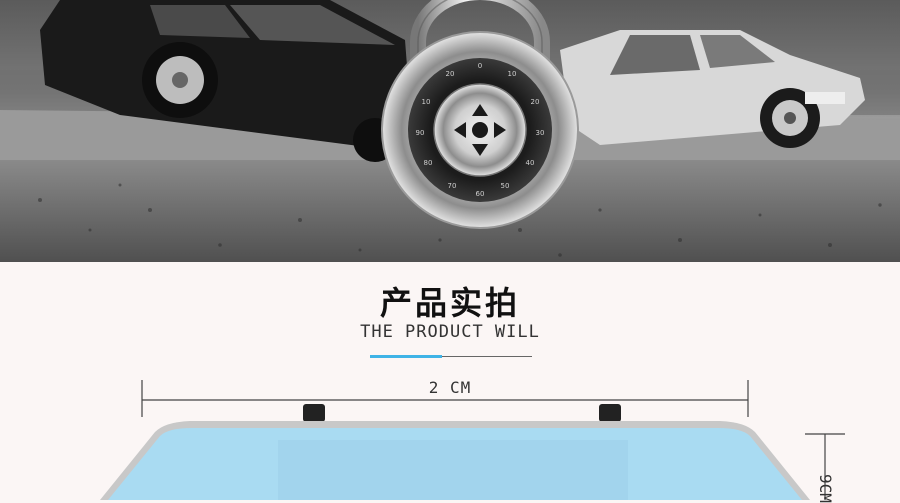 Image resolution: width=900 pixels, height=503 pixels. Describe the element at coordinates (450, 387) in the screenshot. I see `width-dimension-label: 2 CM` at that location.